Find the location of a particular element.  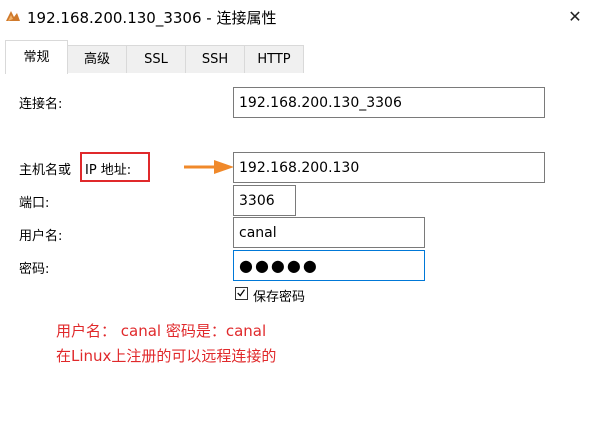

username-value: canal is located at coordinates (258, 232).